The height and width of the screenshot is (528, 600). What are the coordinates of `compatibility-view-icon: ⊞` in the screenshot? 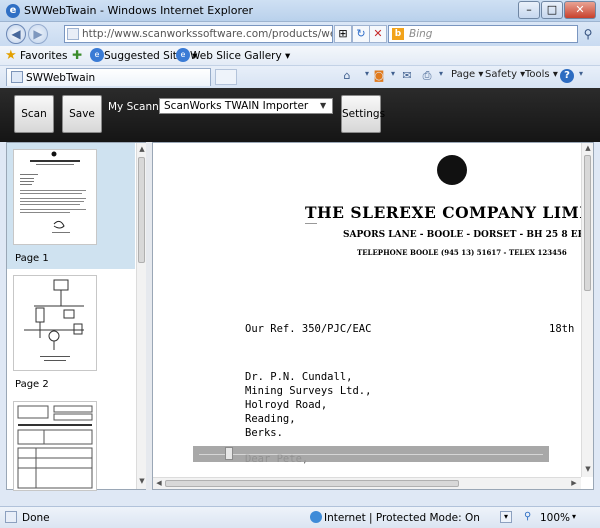 It's located at (343, 34).